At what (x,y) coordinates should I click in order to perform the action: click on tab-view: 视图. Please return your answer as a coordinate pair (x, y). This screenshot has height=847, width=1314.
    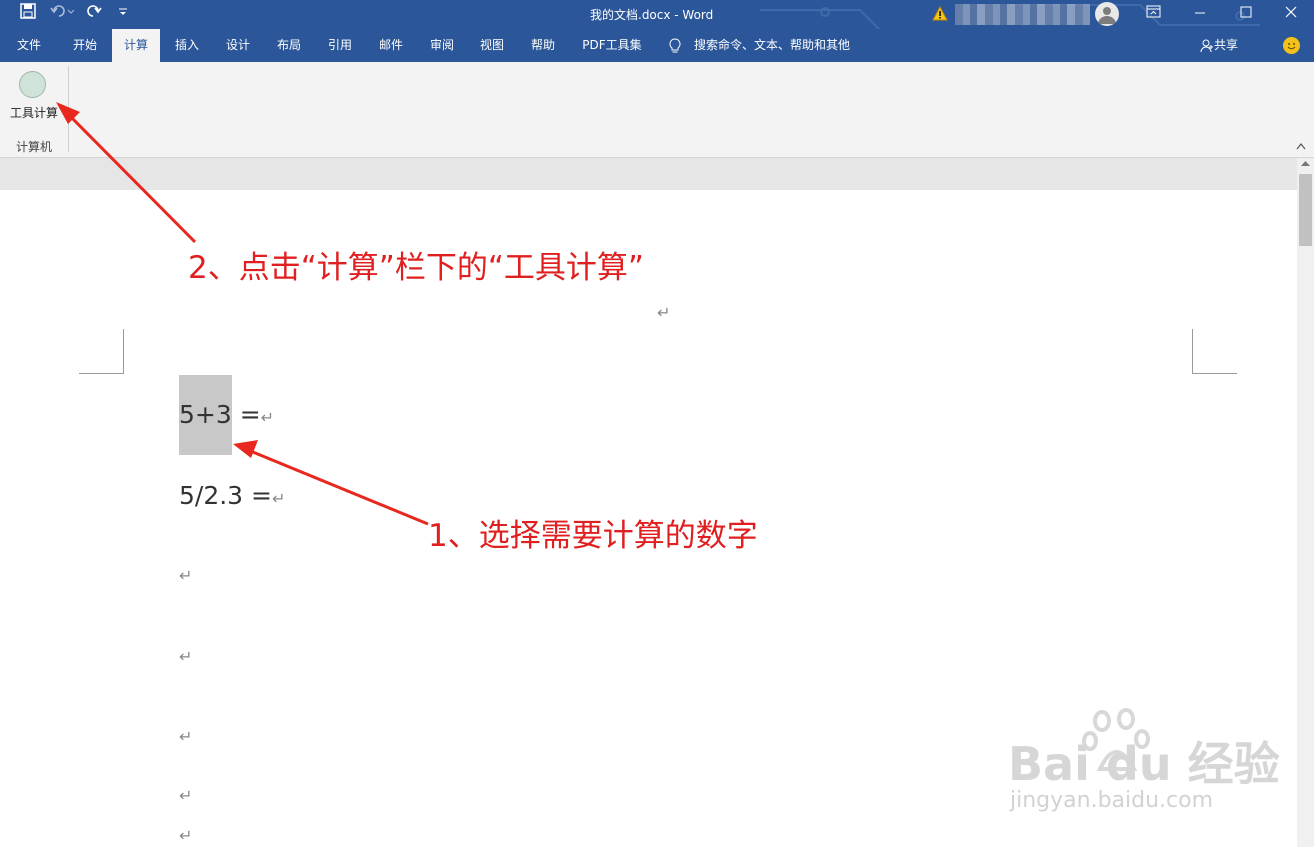
    Looking at the image, I should click on (492, 45).